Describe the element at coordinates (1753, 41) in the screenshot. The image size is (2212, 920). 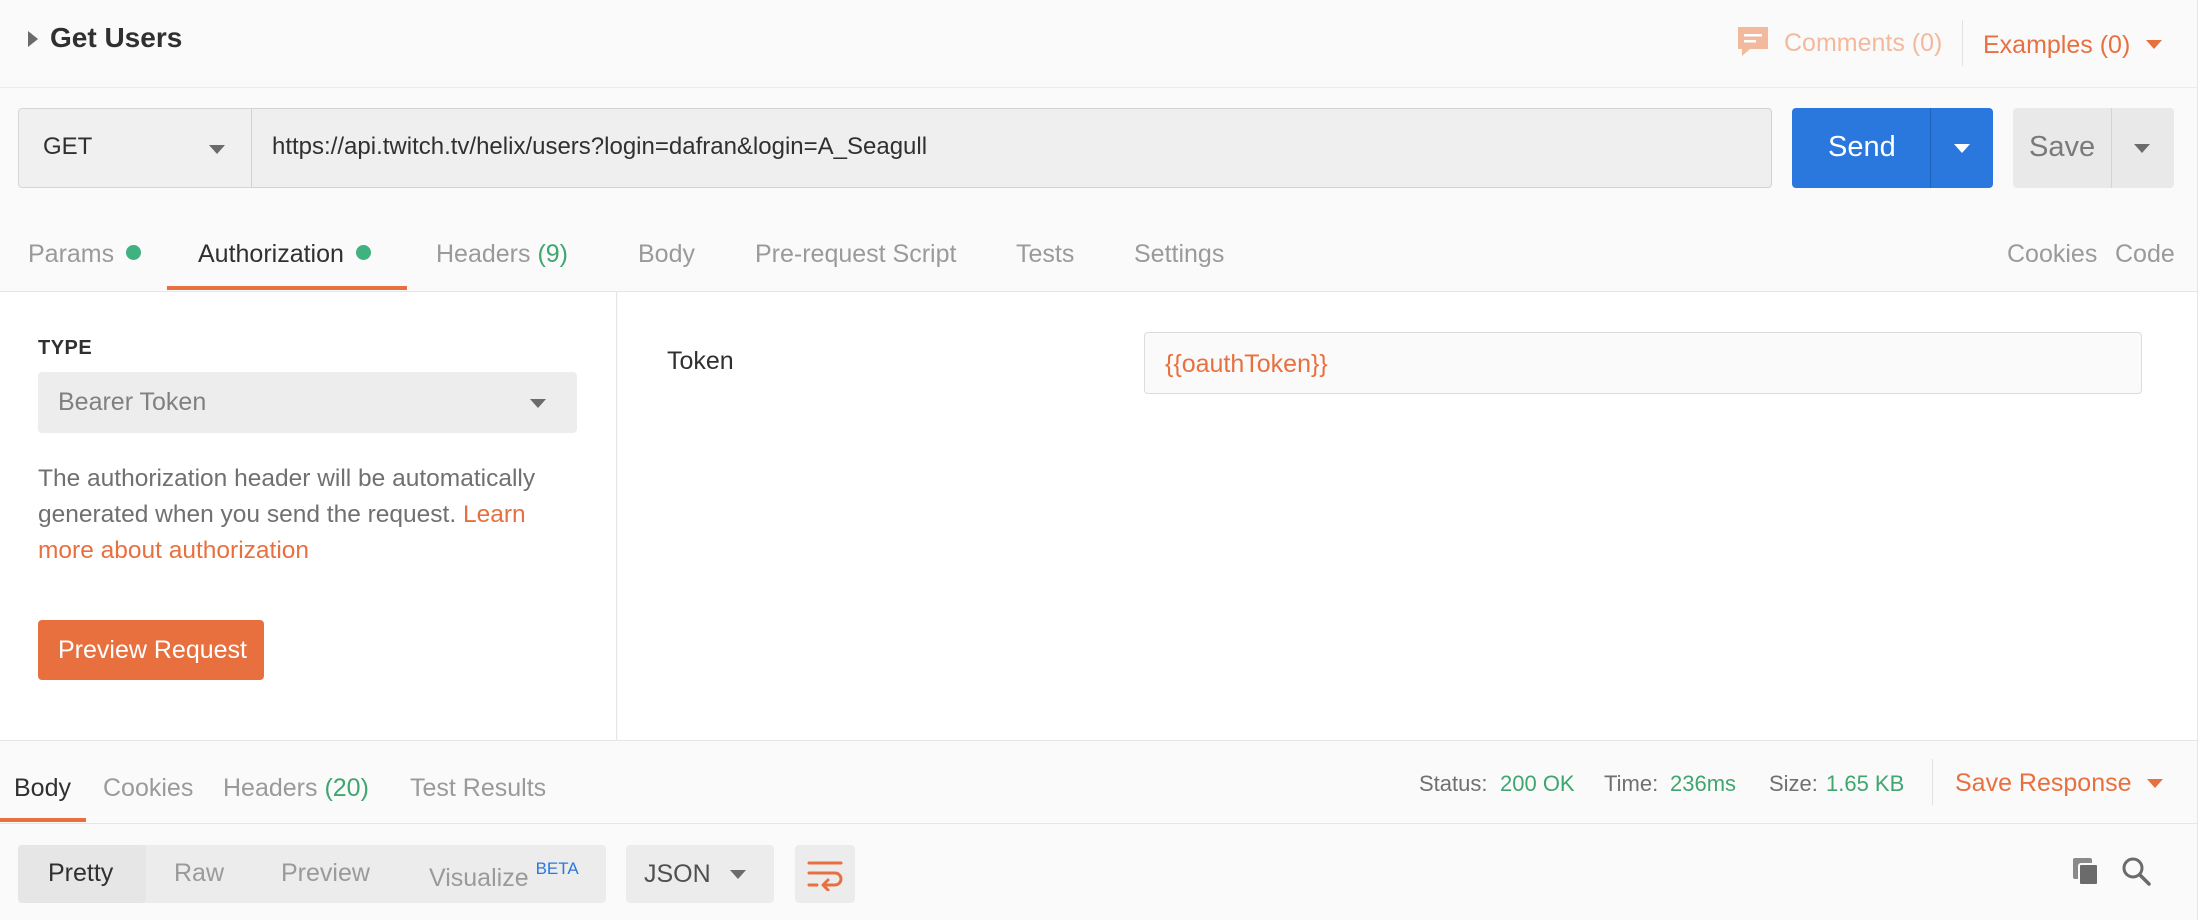
I see `comment-icon` at that location.